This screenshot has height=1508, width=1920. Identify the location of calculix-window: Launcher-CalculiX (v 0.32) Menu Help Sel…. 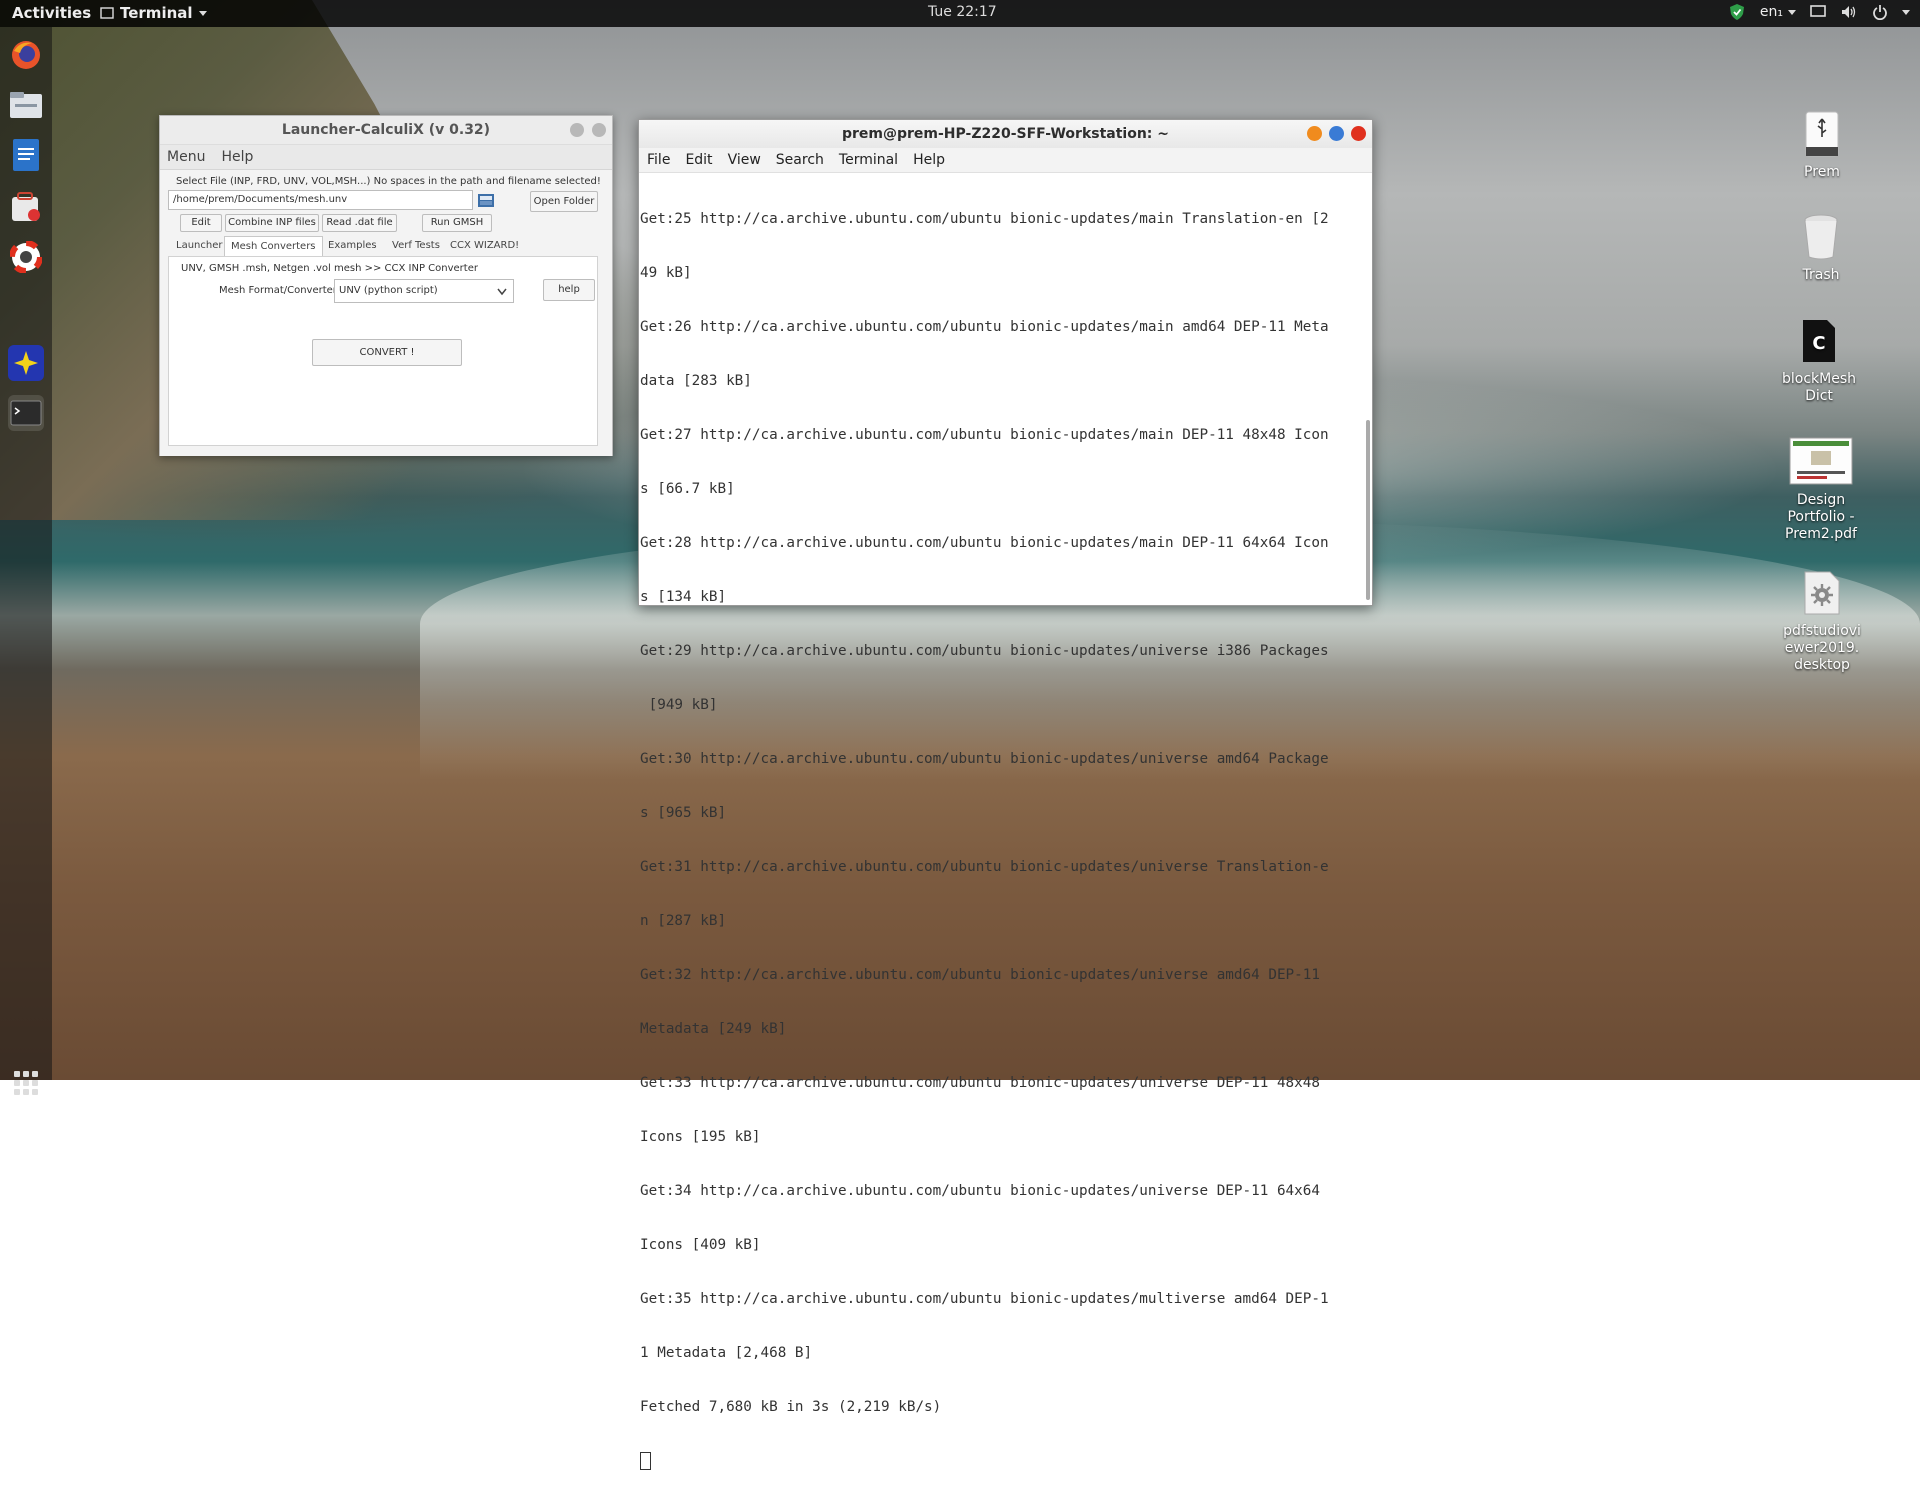
(386, 285).